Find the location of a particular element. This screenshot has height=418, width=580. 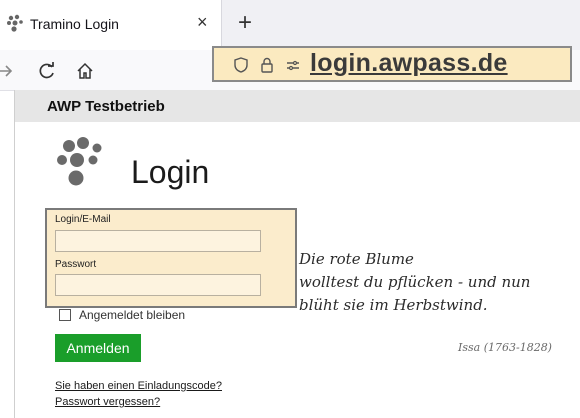

remember-me: Angemeldet bleiben is located at coordinates (159, 317).